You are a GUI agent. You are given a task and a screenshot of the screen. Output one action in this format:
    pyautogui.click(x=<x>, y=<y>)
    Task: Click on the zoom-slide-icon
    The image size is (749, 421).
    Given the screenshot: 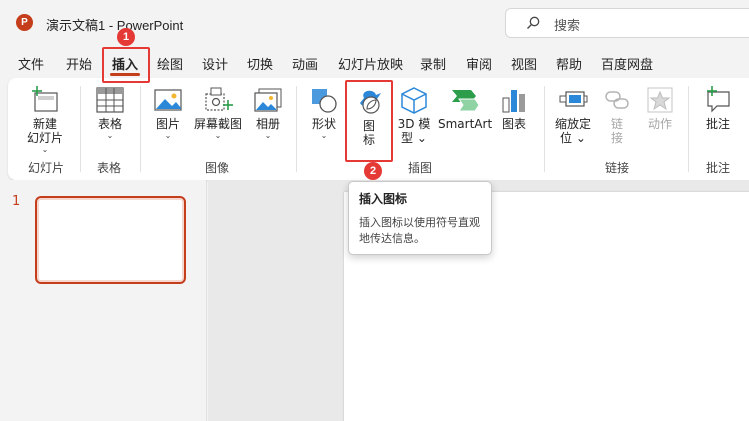 What is the action you would take?
    pyautogui.click(x=573, y=99)
    